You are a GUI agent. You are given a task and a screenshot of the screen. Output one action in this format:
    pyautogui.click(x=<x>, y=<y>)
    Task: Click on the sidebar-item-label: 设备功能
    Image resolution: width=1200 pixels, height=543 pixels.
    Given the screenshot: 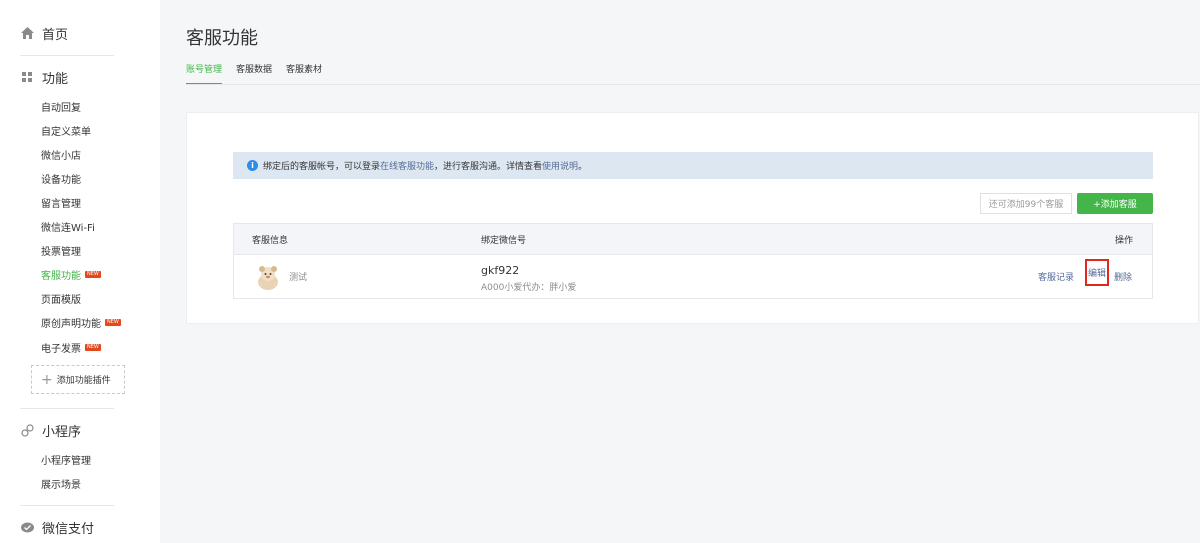 What is the action you would take?
    pyautogui.click(x=61, y=180)
    